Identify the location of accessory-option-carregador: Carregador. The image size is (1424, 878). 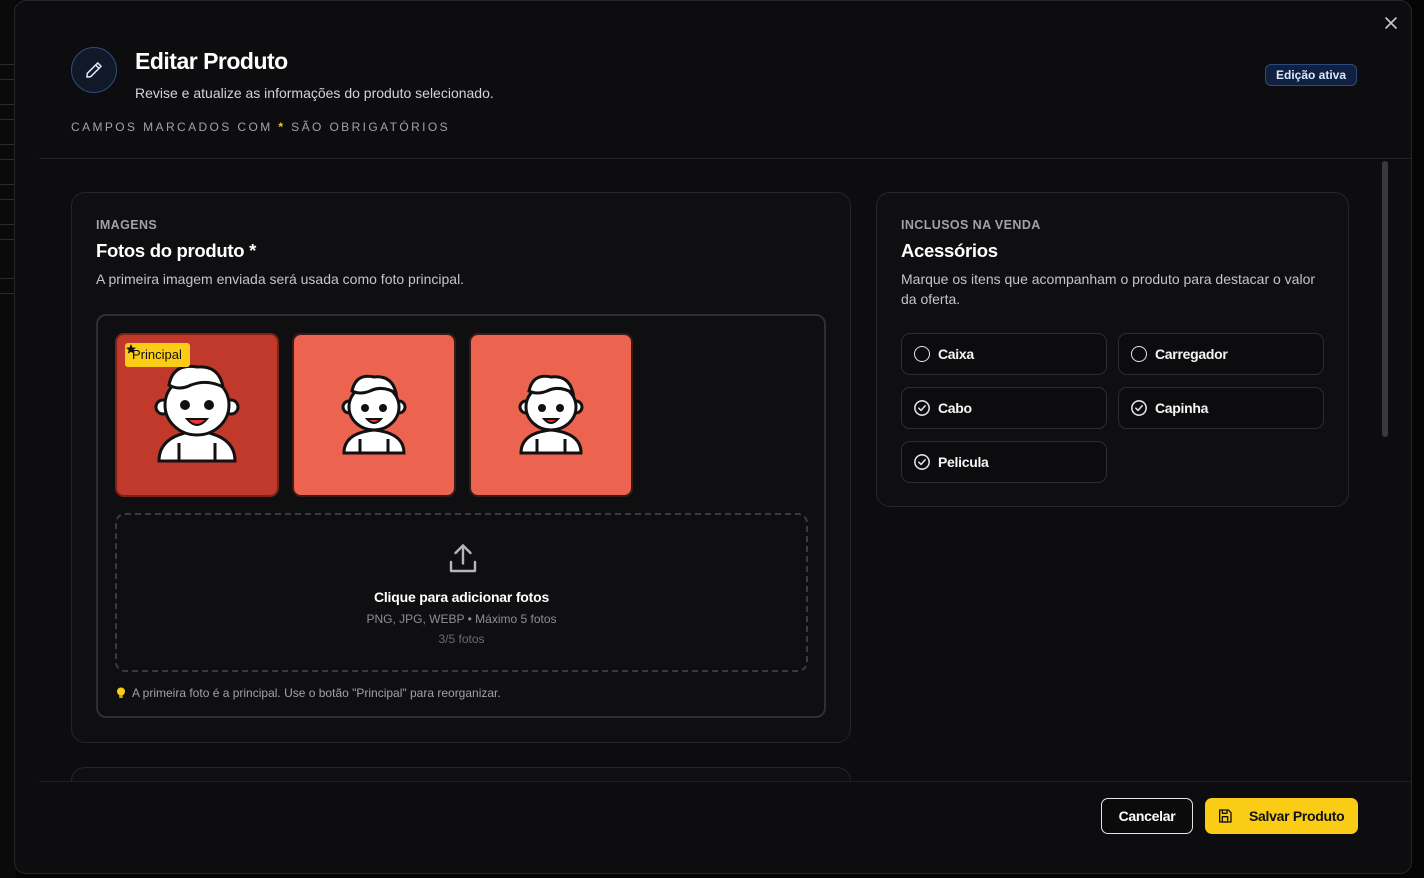
(1221, 354).